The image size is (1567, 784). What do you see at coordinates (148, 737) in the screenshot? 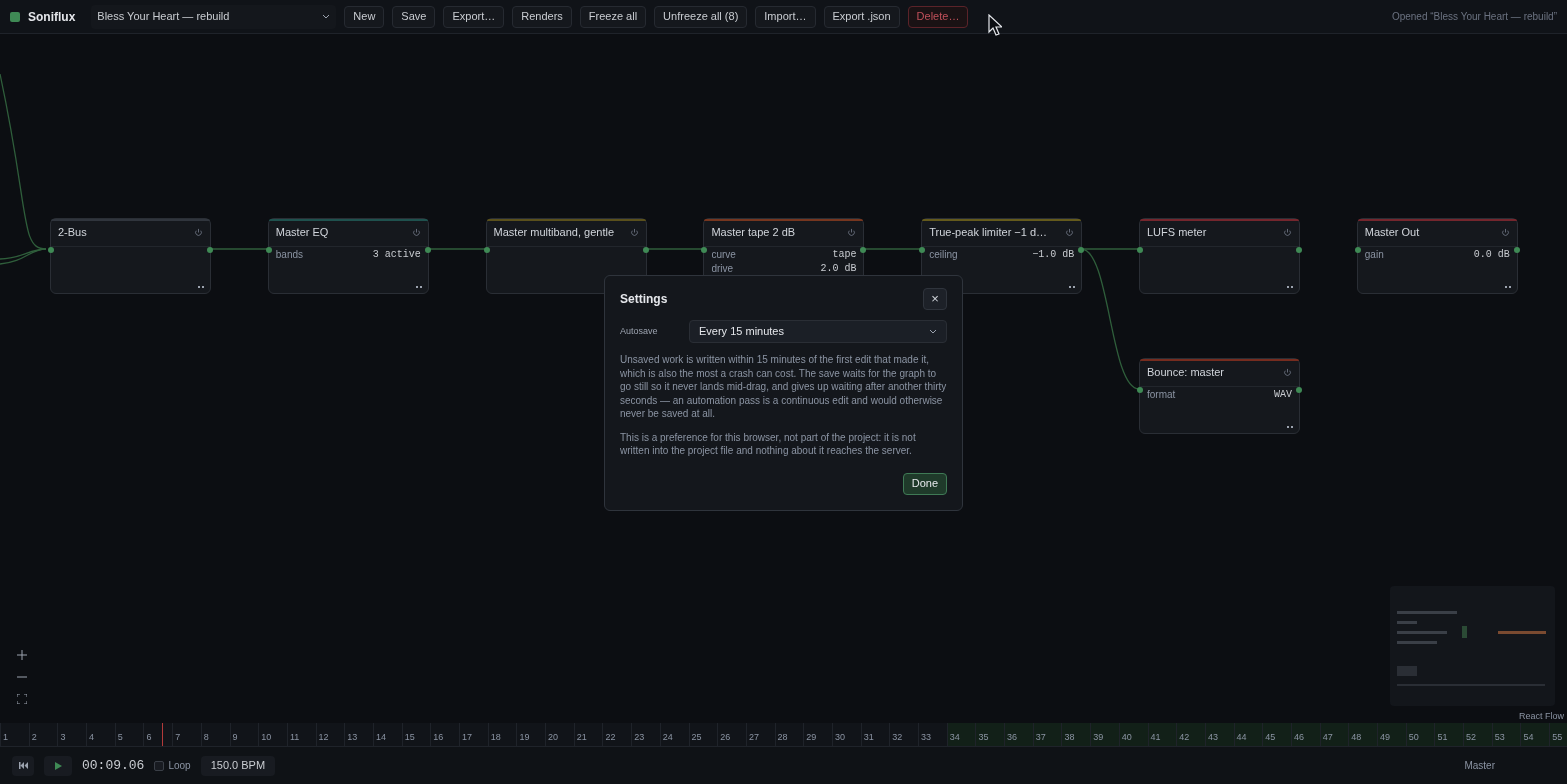
I see `bar-number: 6` at bounding box center [148, 737].